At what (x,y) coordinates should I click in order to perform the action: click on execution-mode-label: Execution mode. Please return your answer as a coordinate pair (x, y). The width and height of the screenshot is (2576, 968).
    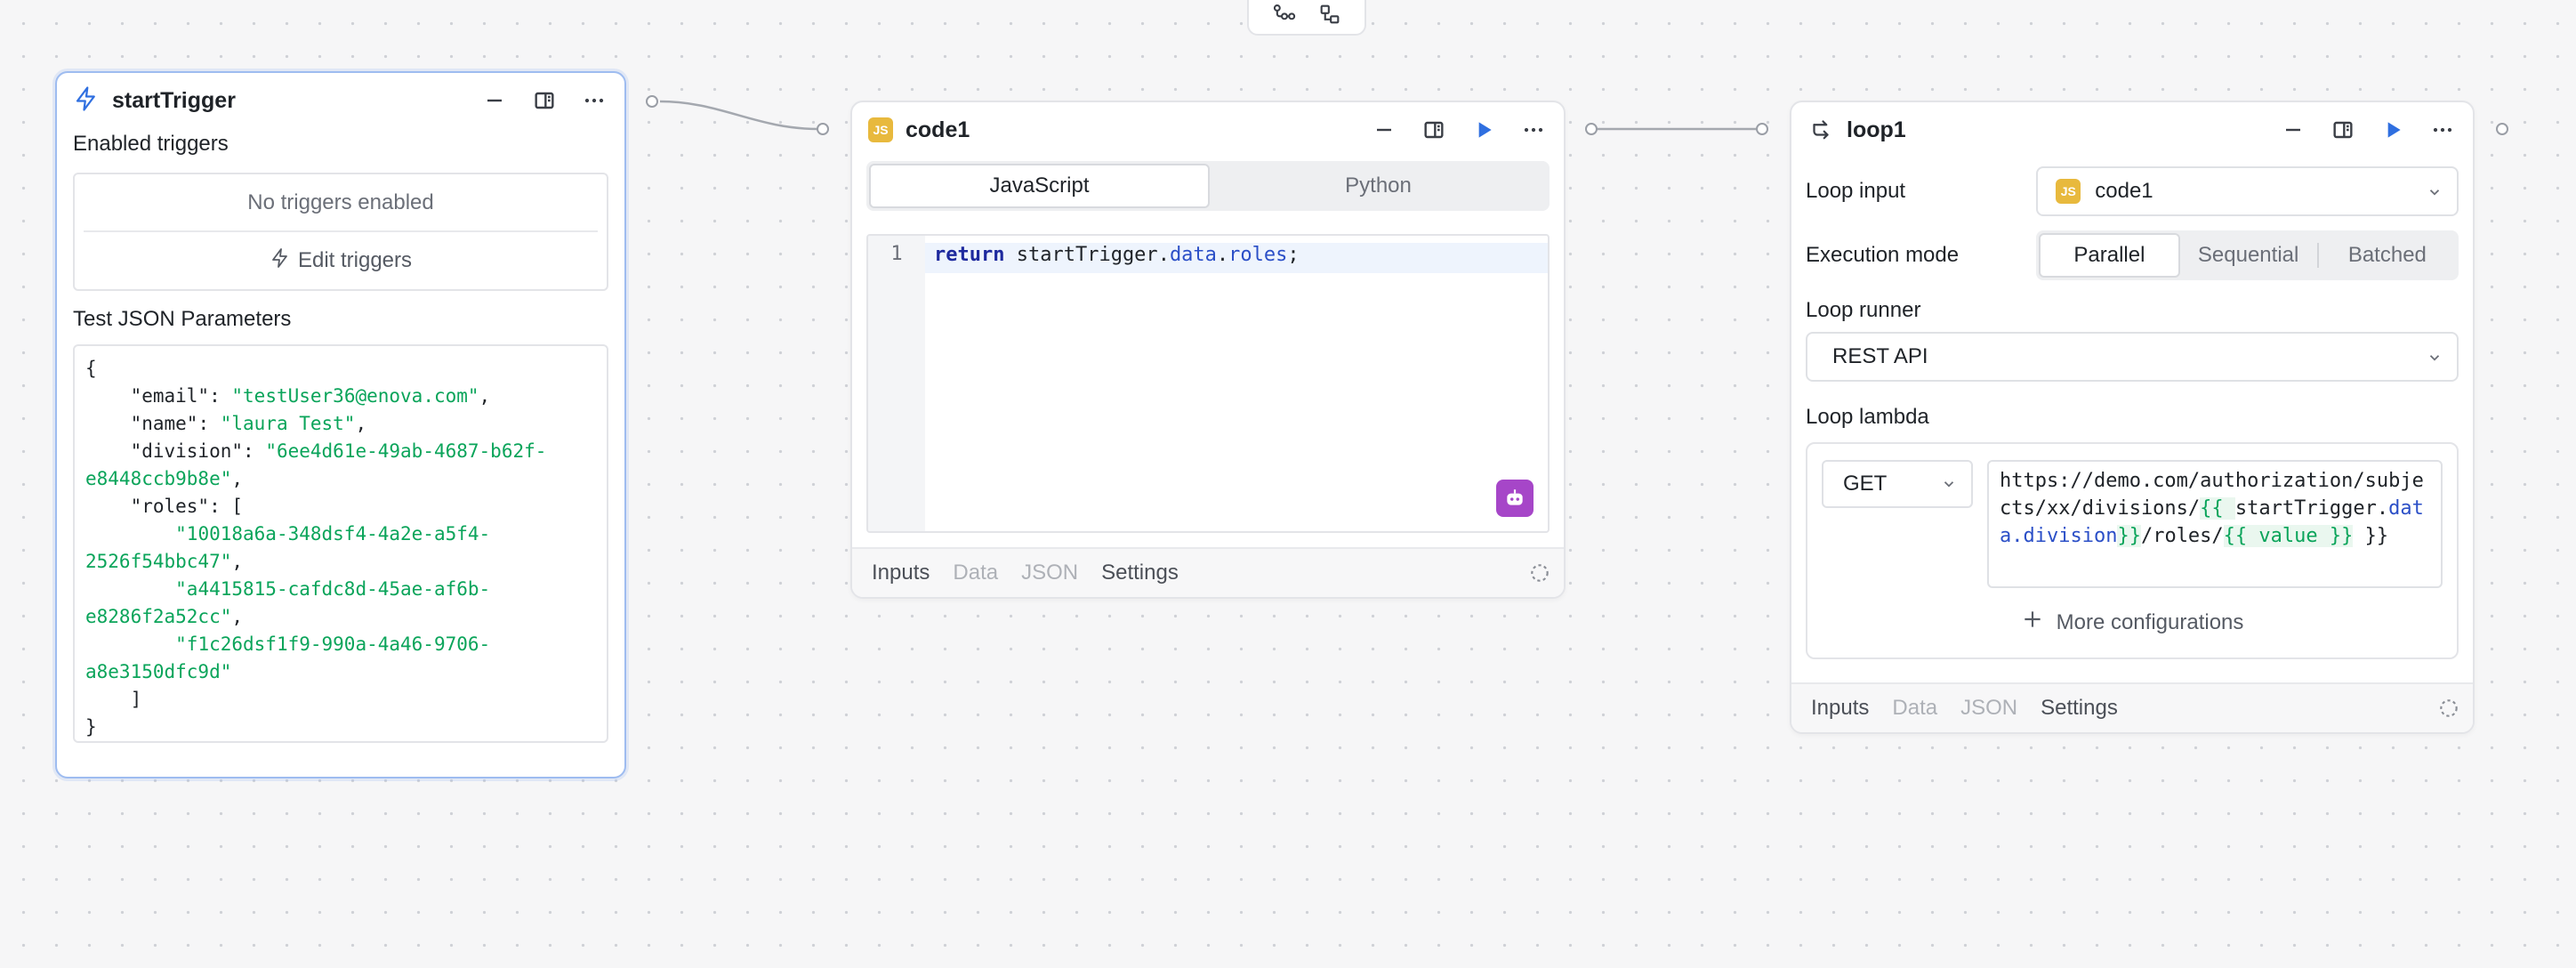
    Looking at the image, I should click on (1883, 255).